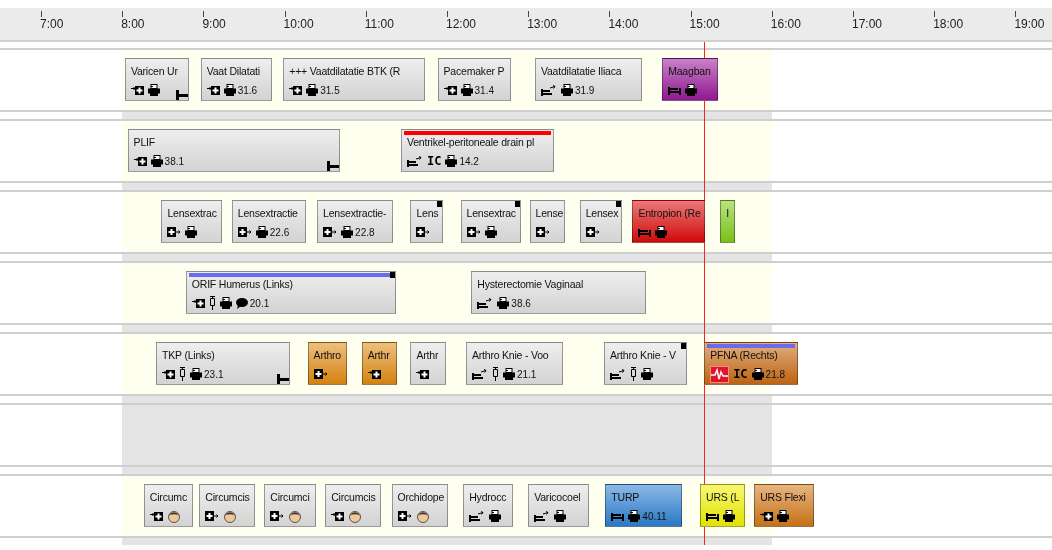 The height and width of the screenshot is (550, 1052). I want to click on time-label: 17:00, so click(867, 24).